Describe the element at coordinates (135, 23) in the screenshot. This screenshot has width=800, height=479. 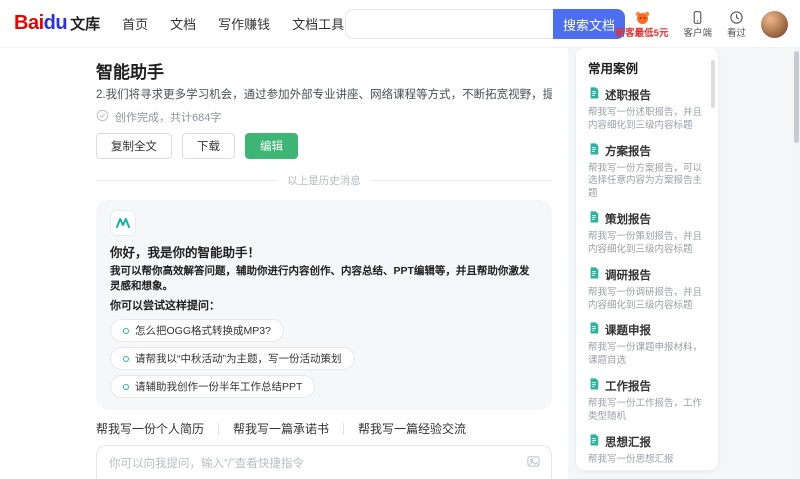
I see `nav-item-home: 首页` at that location.